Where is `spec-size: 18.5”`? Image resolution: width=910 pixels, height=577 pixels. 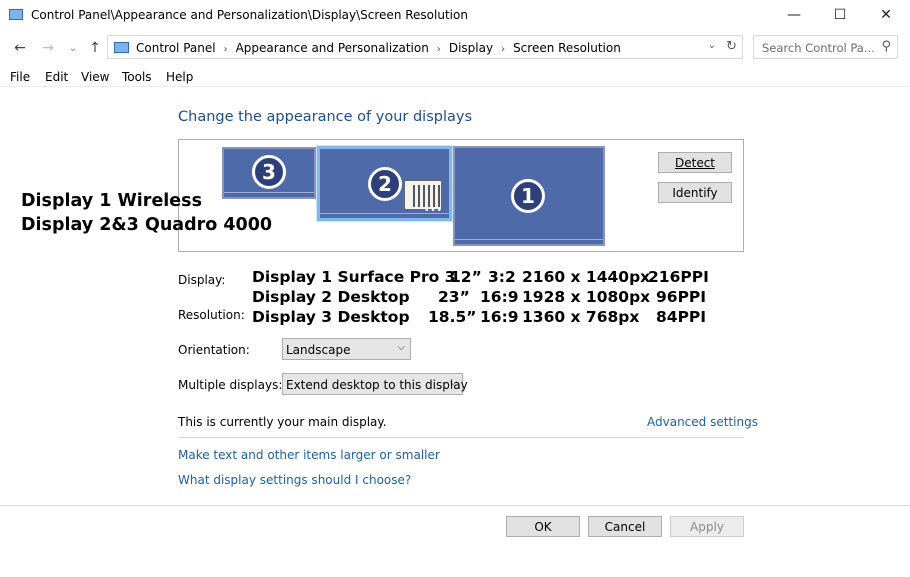 spec-size: 18.5” is located at coordinates (452, 317).